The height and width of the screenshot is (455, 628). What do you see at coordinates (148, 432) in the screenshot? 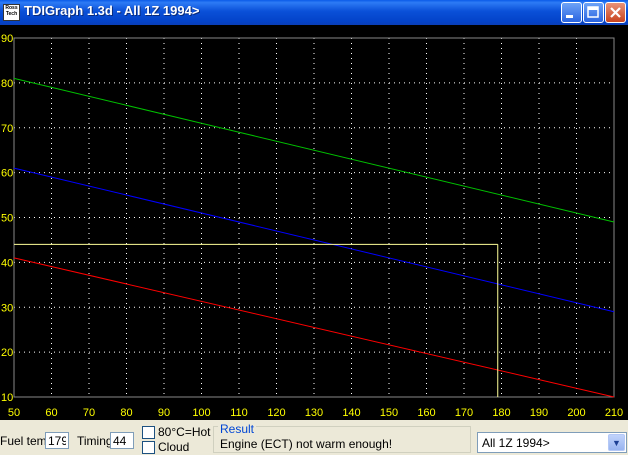
I see `hot-checkbox` at bounding box center [148, 432].